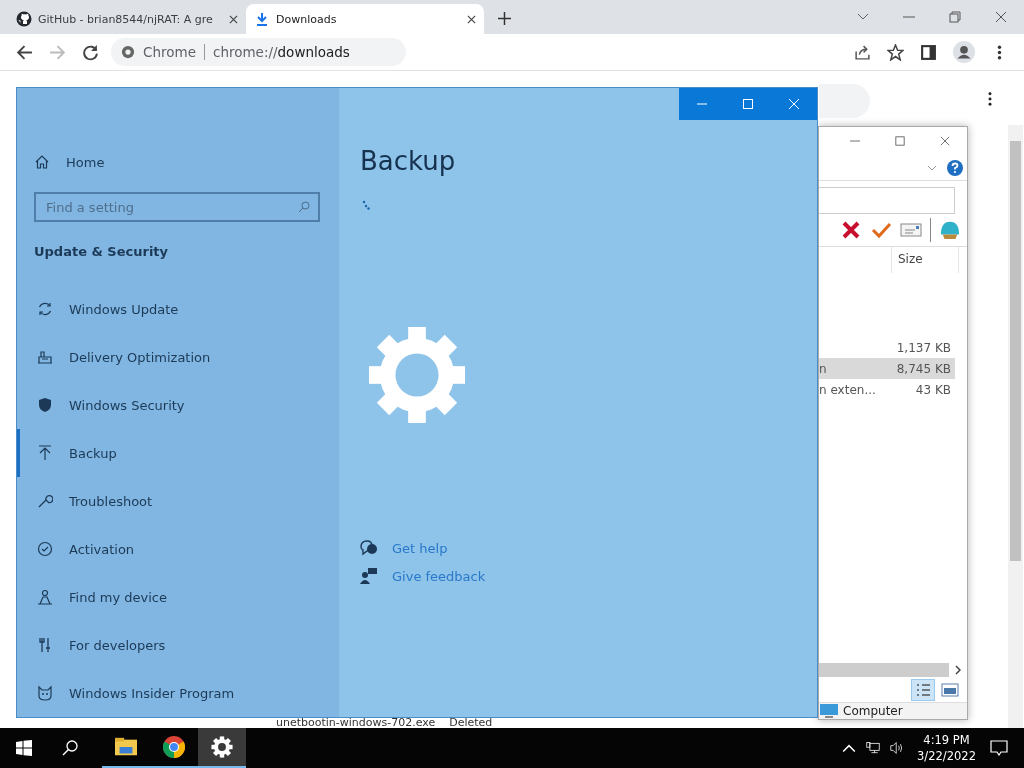 The image size is (1024, 768). Describe the element at coordinates (24, 748) in the screenshot. I see `start-icon` at that location.